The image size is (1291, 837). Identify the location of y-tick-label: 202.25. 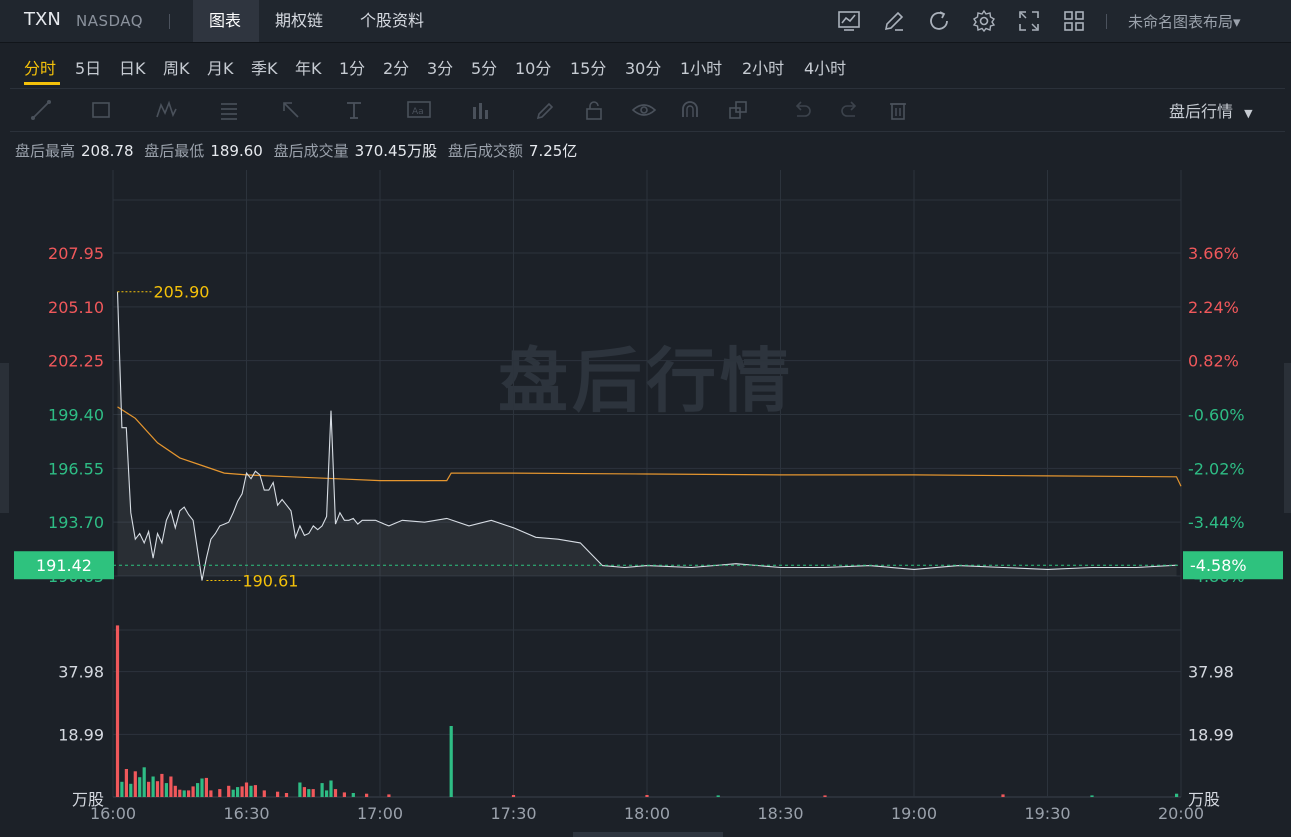
(76, 361).